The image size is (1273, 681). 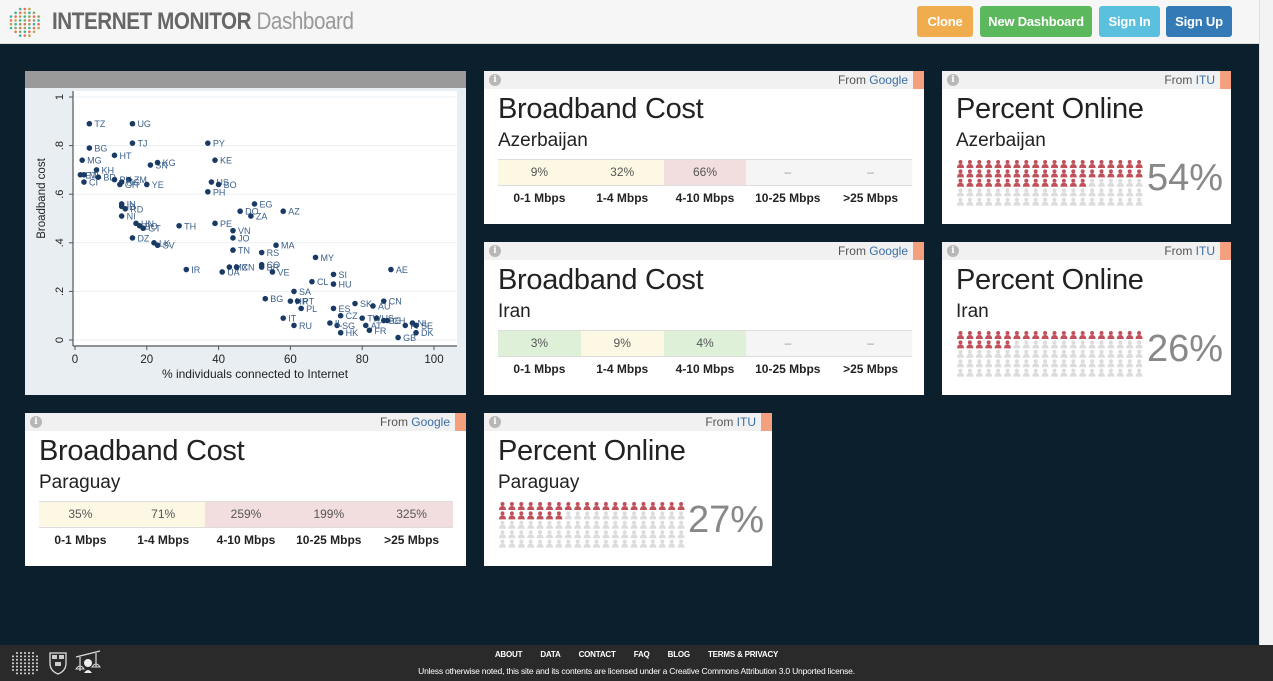 I want to click on clone-button: Clone, so click(x=945, y=21).